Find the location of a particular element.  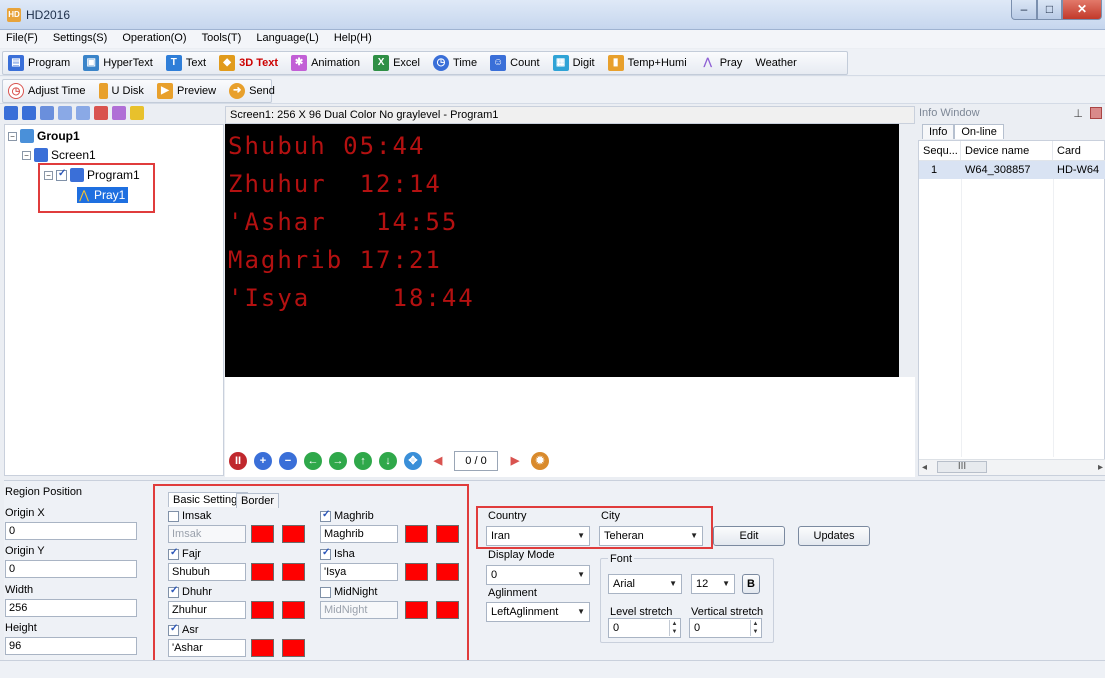

pin-icon: ⊥ is located at coordinates (1078, 113).